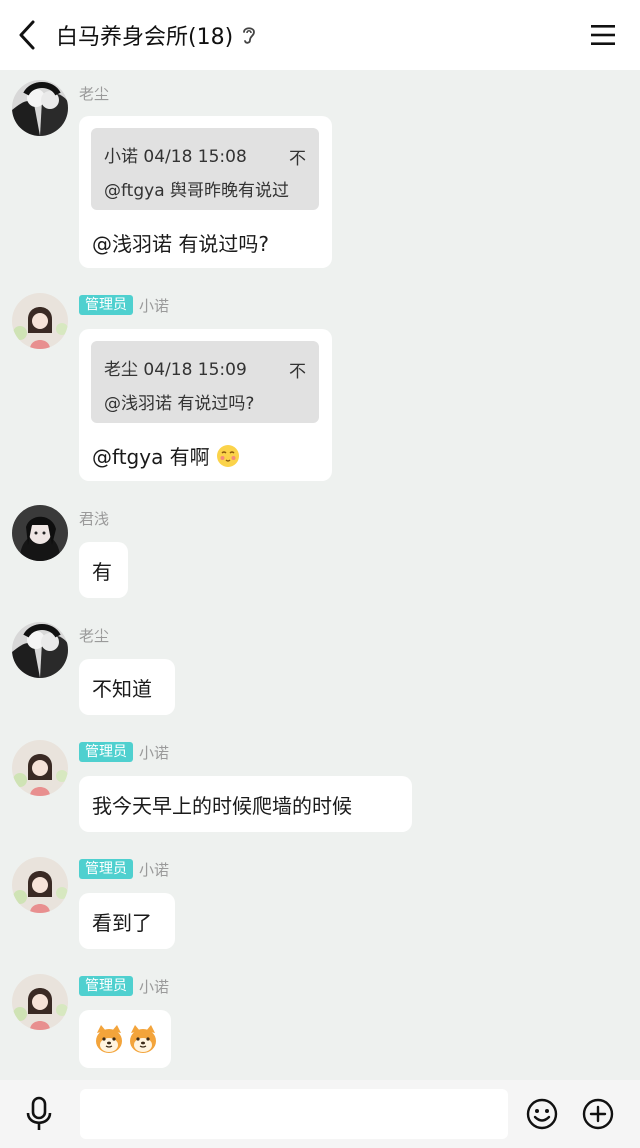  I want to click on sender-name: 君浅, so click(94, 518).